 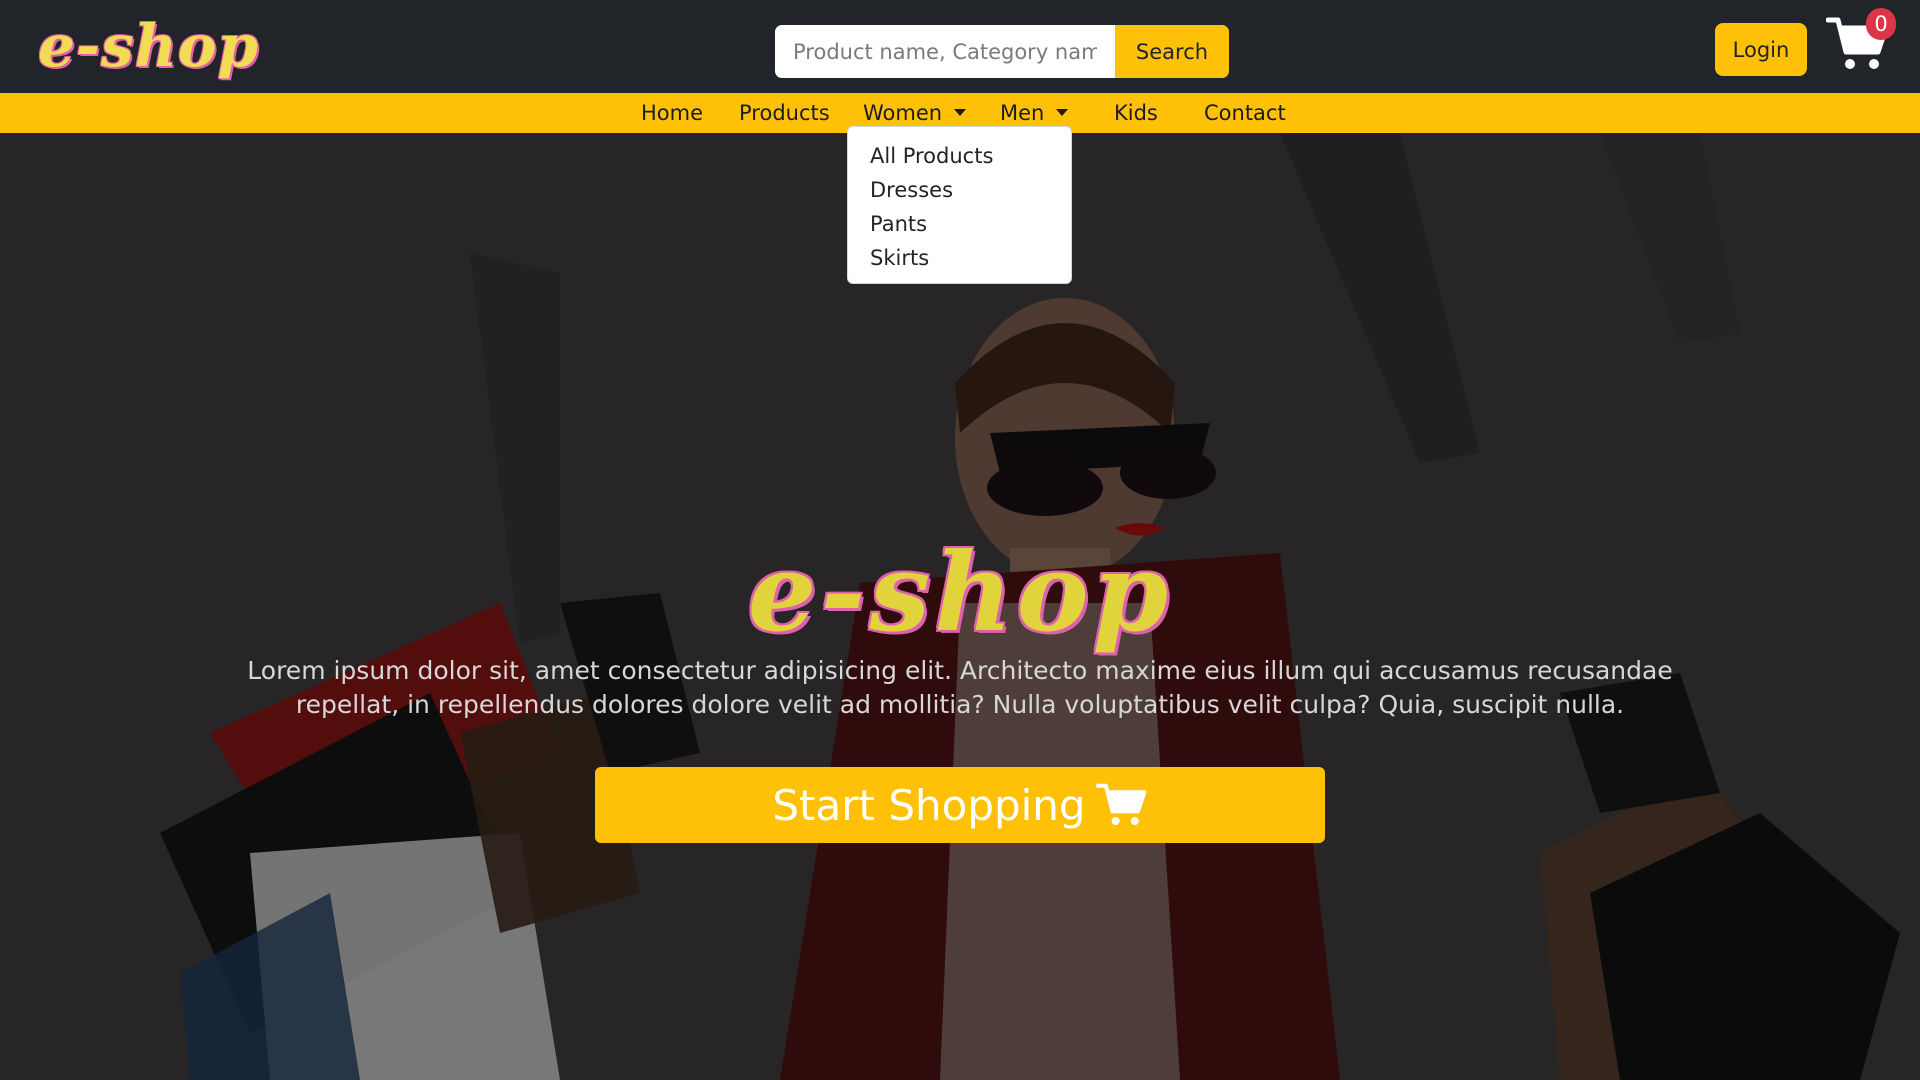 I want to click on login-button: Login, so click(x=1761, y=49).